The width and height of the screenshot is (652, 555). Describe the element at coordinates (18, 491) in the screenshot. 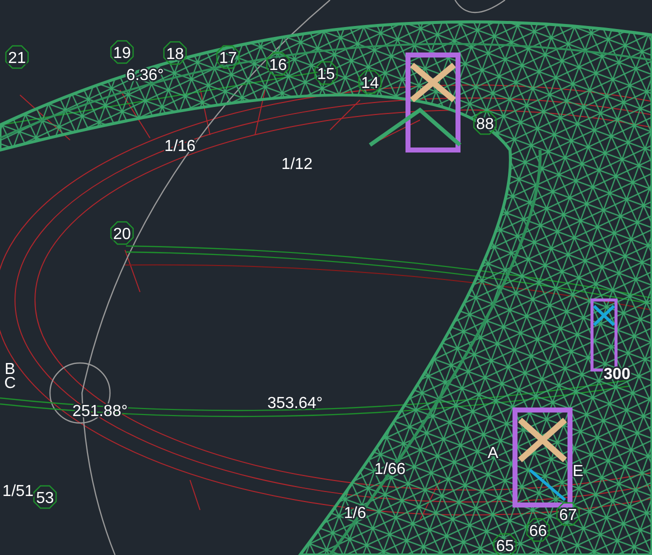

I see `drawing-label: 1/51` at that location.